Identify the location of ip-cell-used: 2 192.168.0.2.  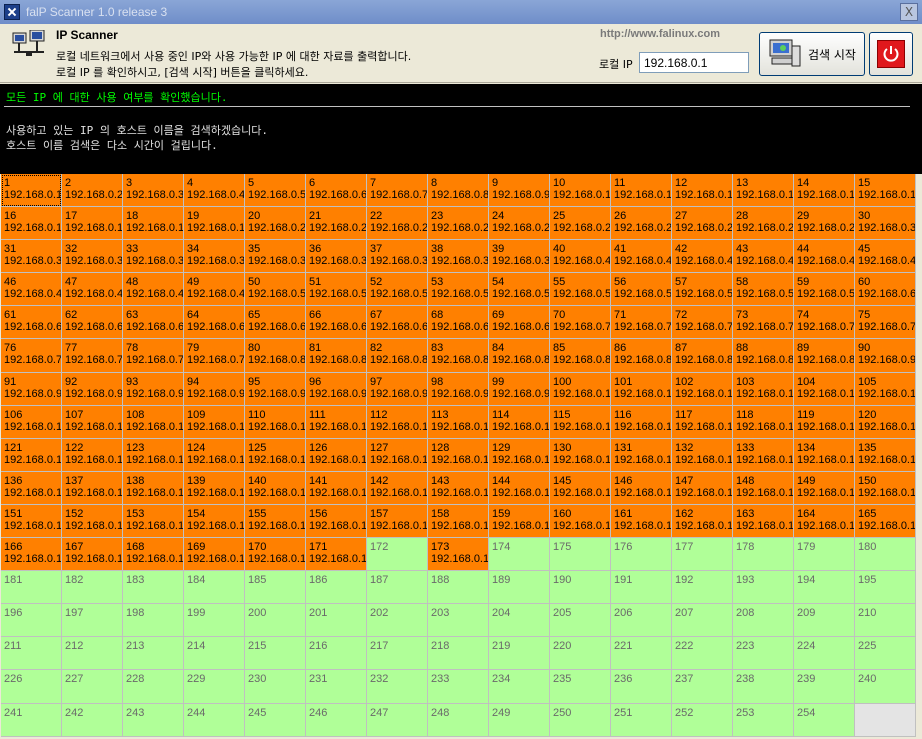
(92, 191).